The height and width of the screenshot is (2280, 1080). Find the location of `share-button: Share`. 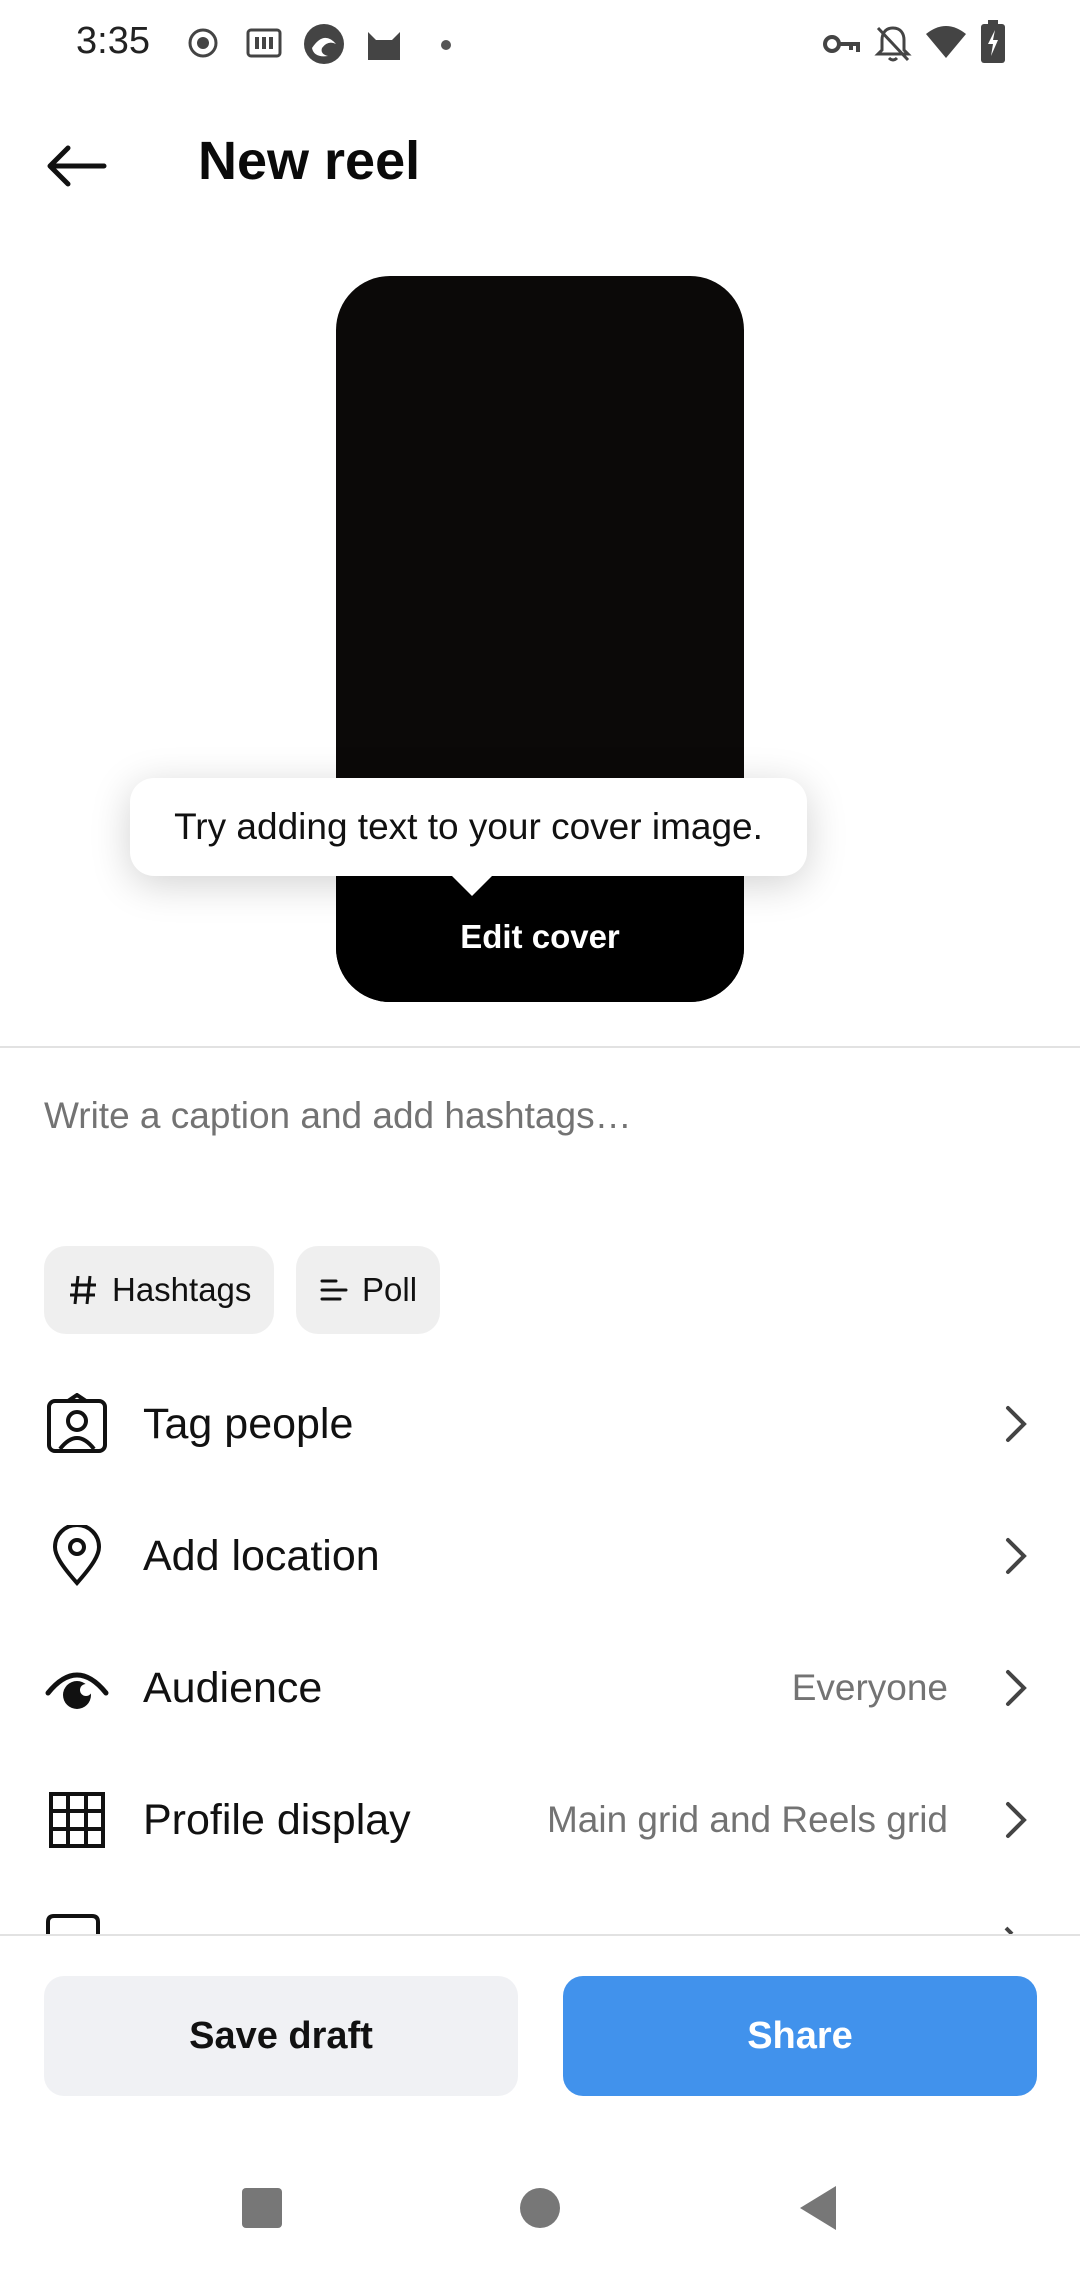

share-button: Share is located at coordinates (800, 2036).